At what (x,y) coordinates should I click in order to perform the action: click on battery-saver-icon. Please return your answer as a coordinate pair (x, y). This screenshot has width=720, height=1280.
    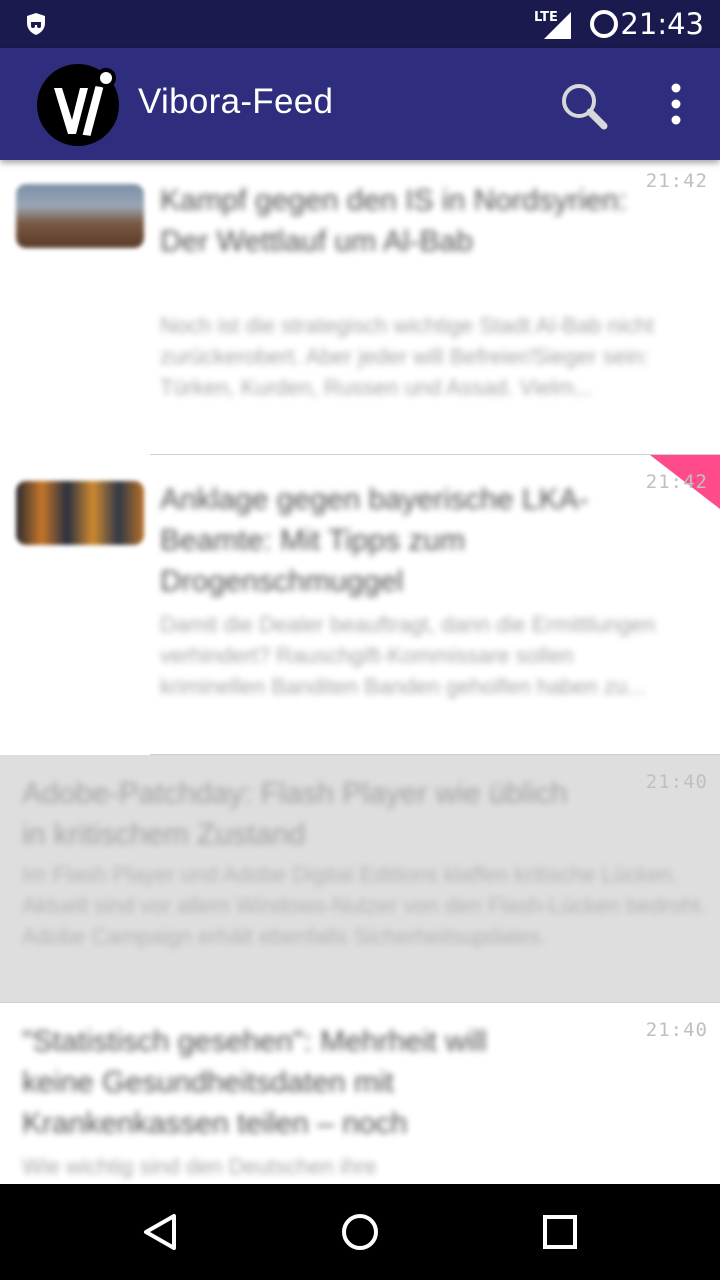
    Looking at the image, I should click on (604, 24).